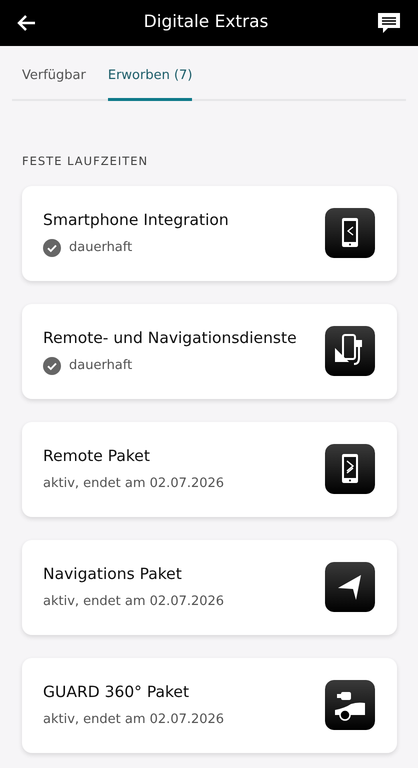  Describe the element at coordinates (97, 456) in the screenshot. I see `product-title: Remote Paket` at that location.